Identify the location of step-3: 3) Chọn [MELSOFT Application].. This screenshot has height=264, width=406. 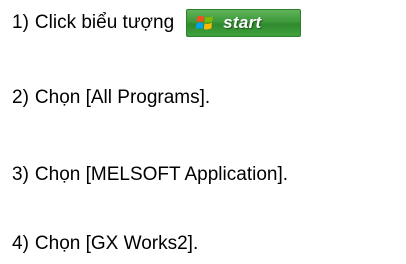
(150, 175).